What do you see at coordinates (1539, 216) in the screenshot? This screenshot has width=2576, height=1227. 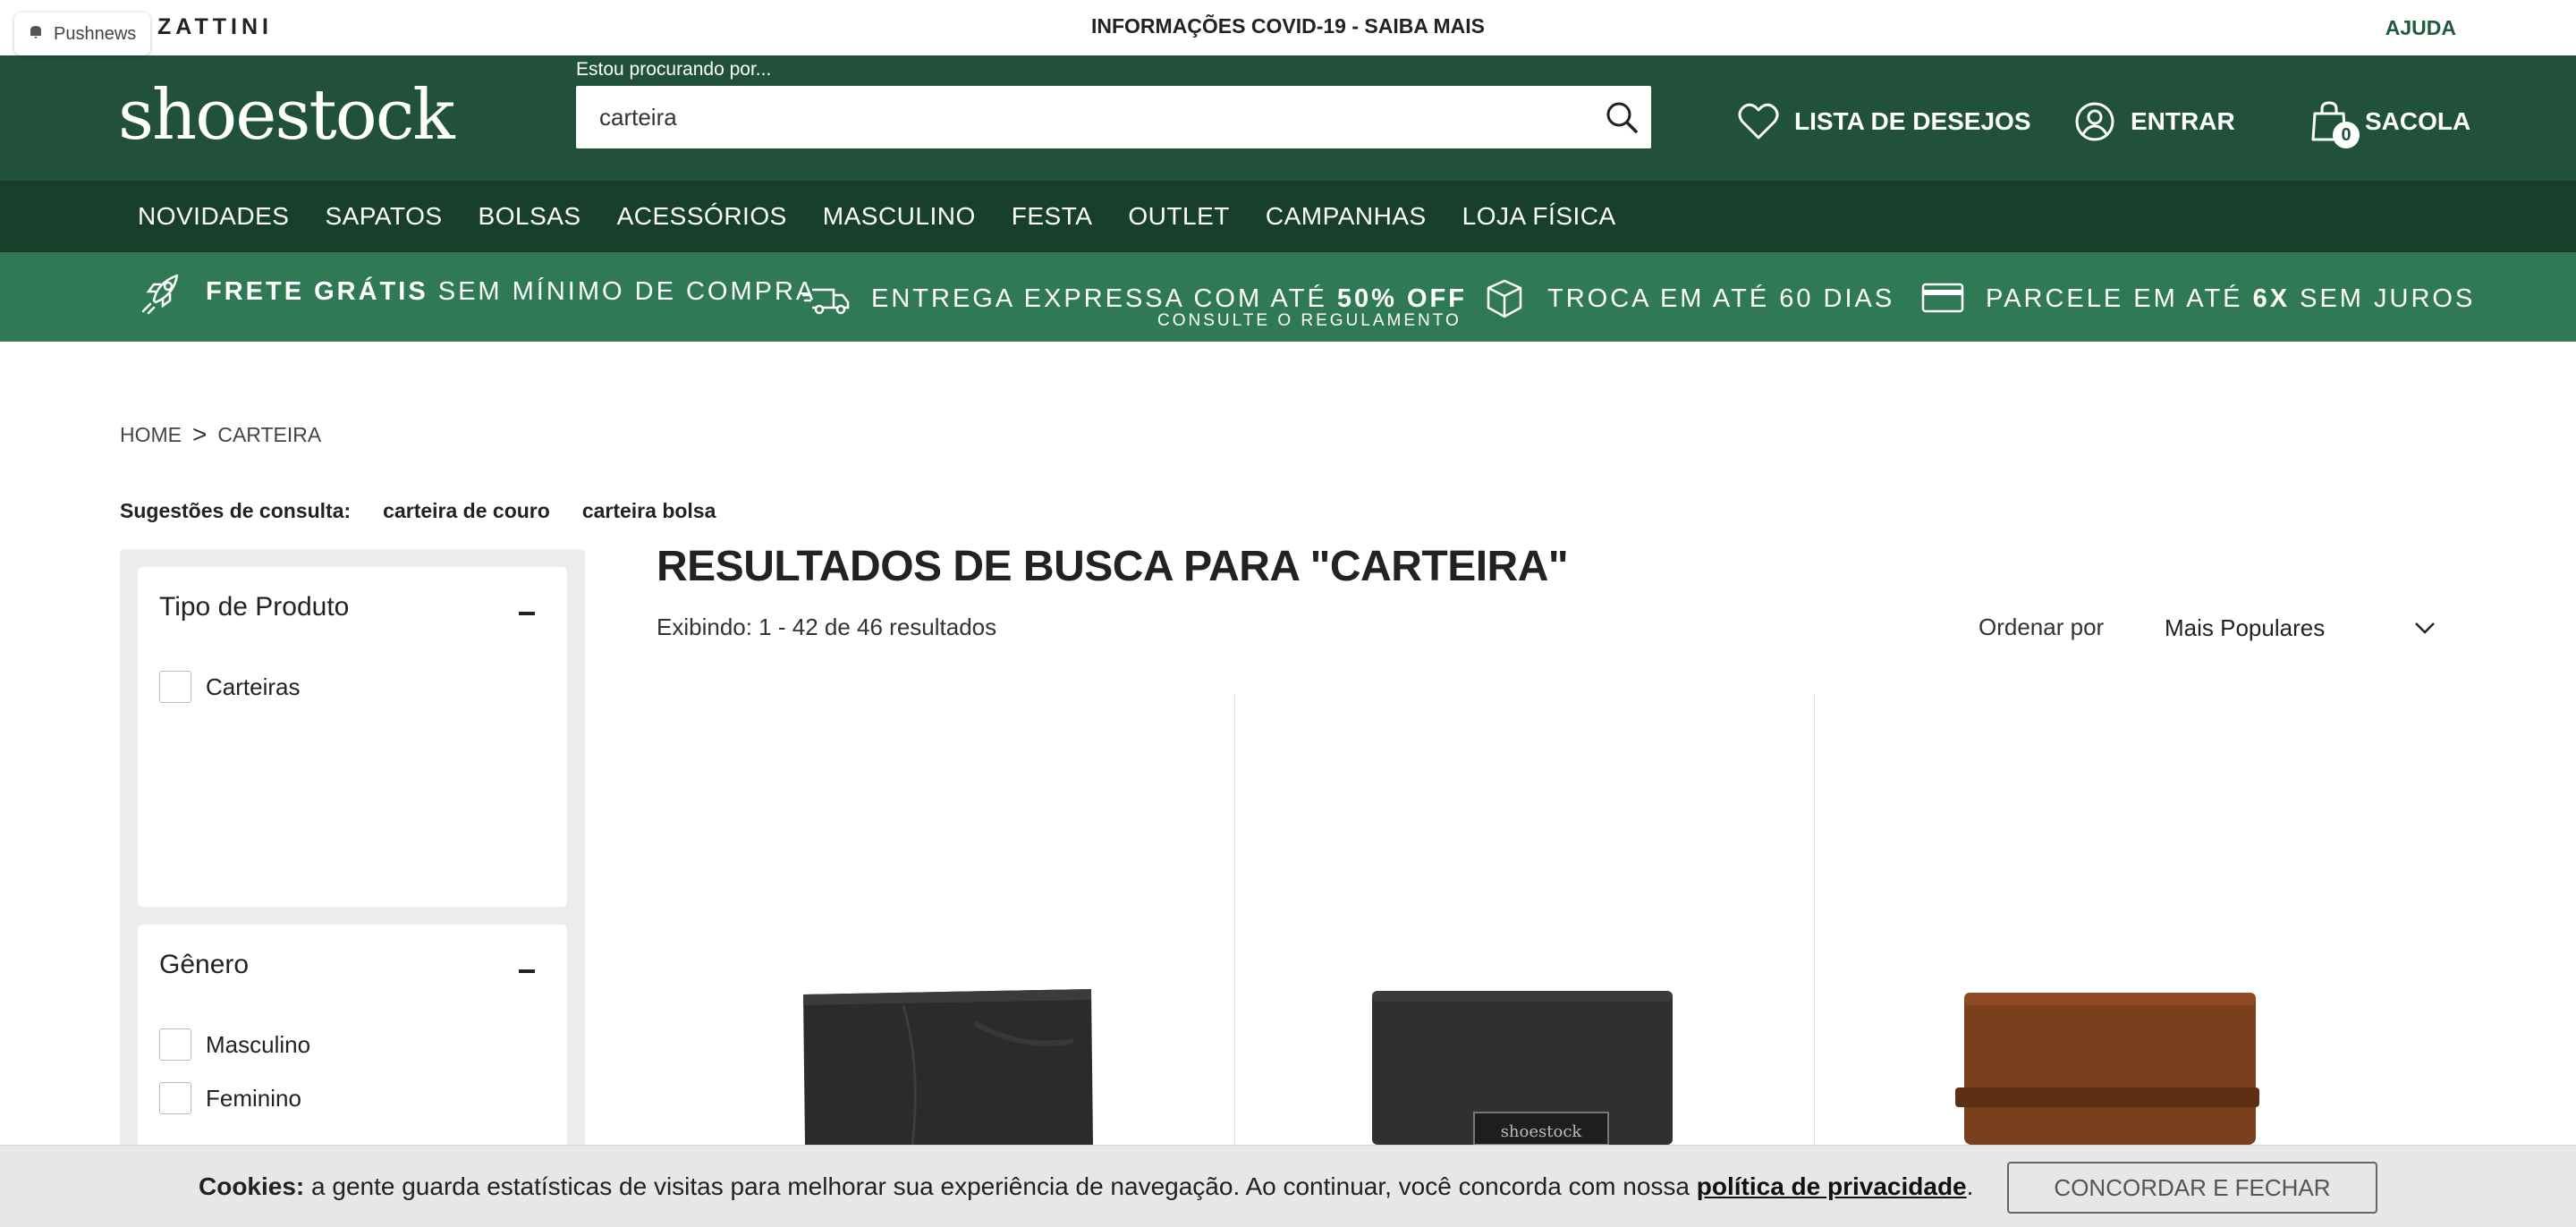 I see `nav-item-loja-fisica: LOJA FÍSICA` at bounding box center [1539, 216].